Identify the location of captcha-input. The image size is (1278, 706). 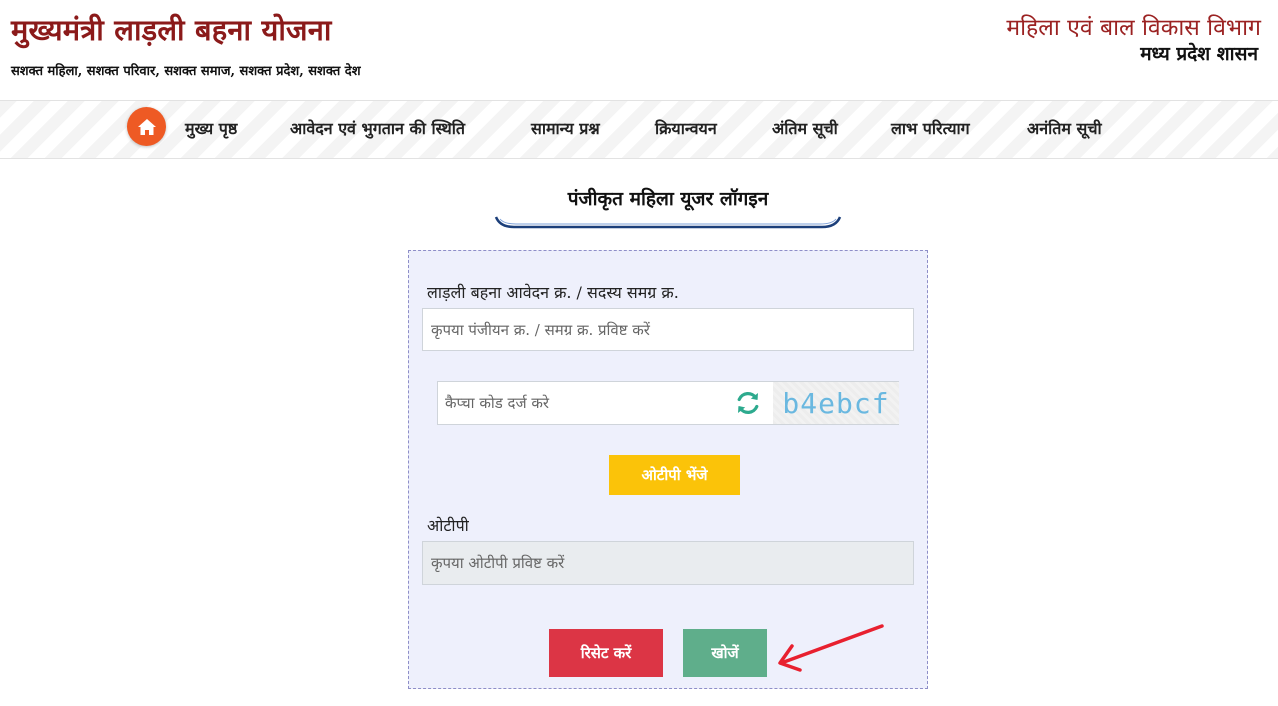
(583, 403).